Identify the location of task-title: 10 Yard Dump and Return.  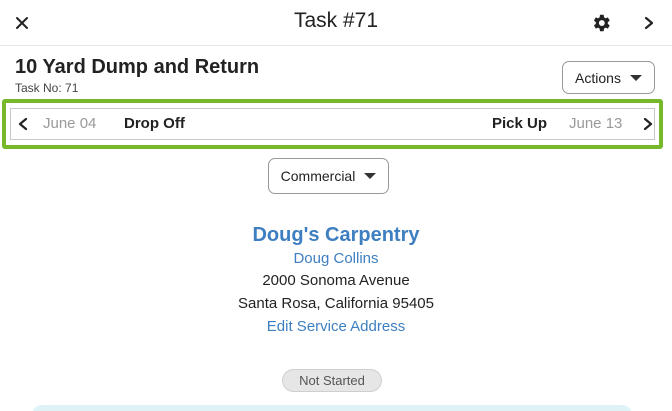
(137, 67).